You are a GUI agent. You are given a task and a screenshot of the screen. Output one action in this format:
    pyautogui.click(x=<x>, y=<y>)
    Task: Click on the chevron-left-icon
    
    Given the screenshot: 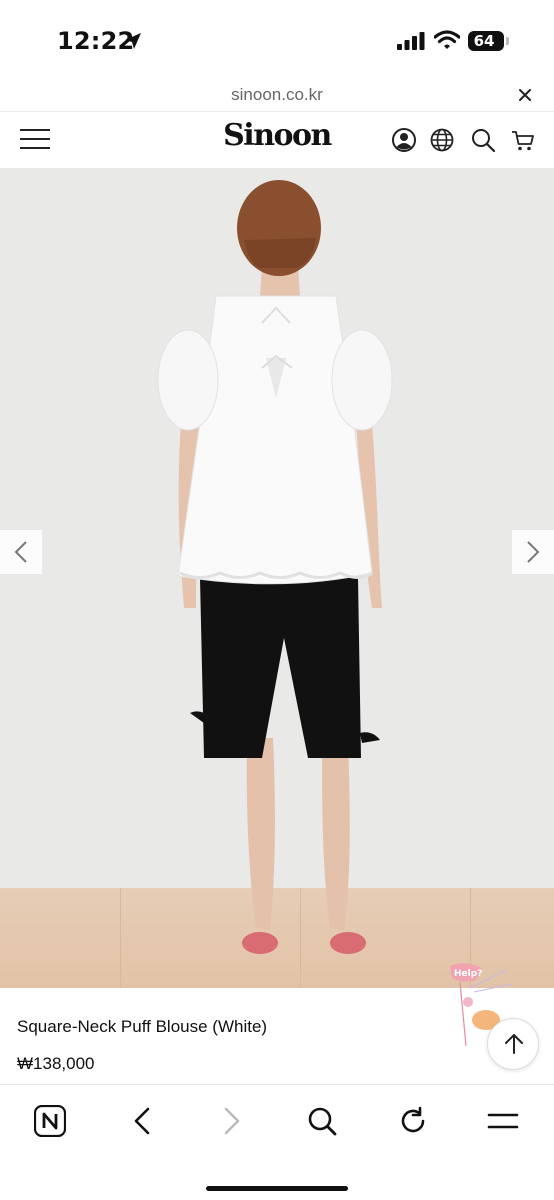 What is the action you would take?
    pyautogui.click(x=21, y=552)
    